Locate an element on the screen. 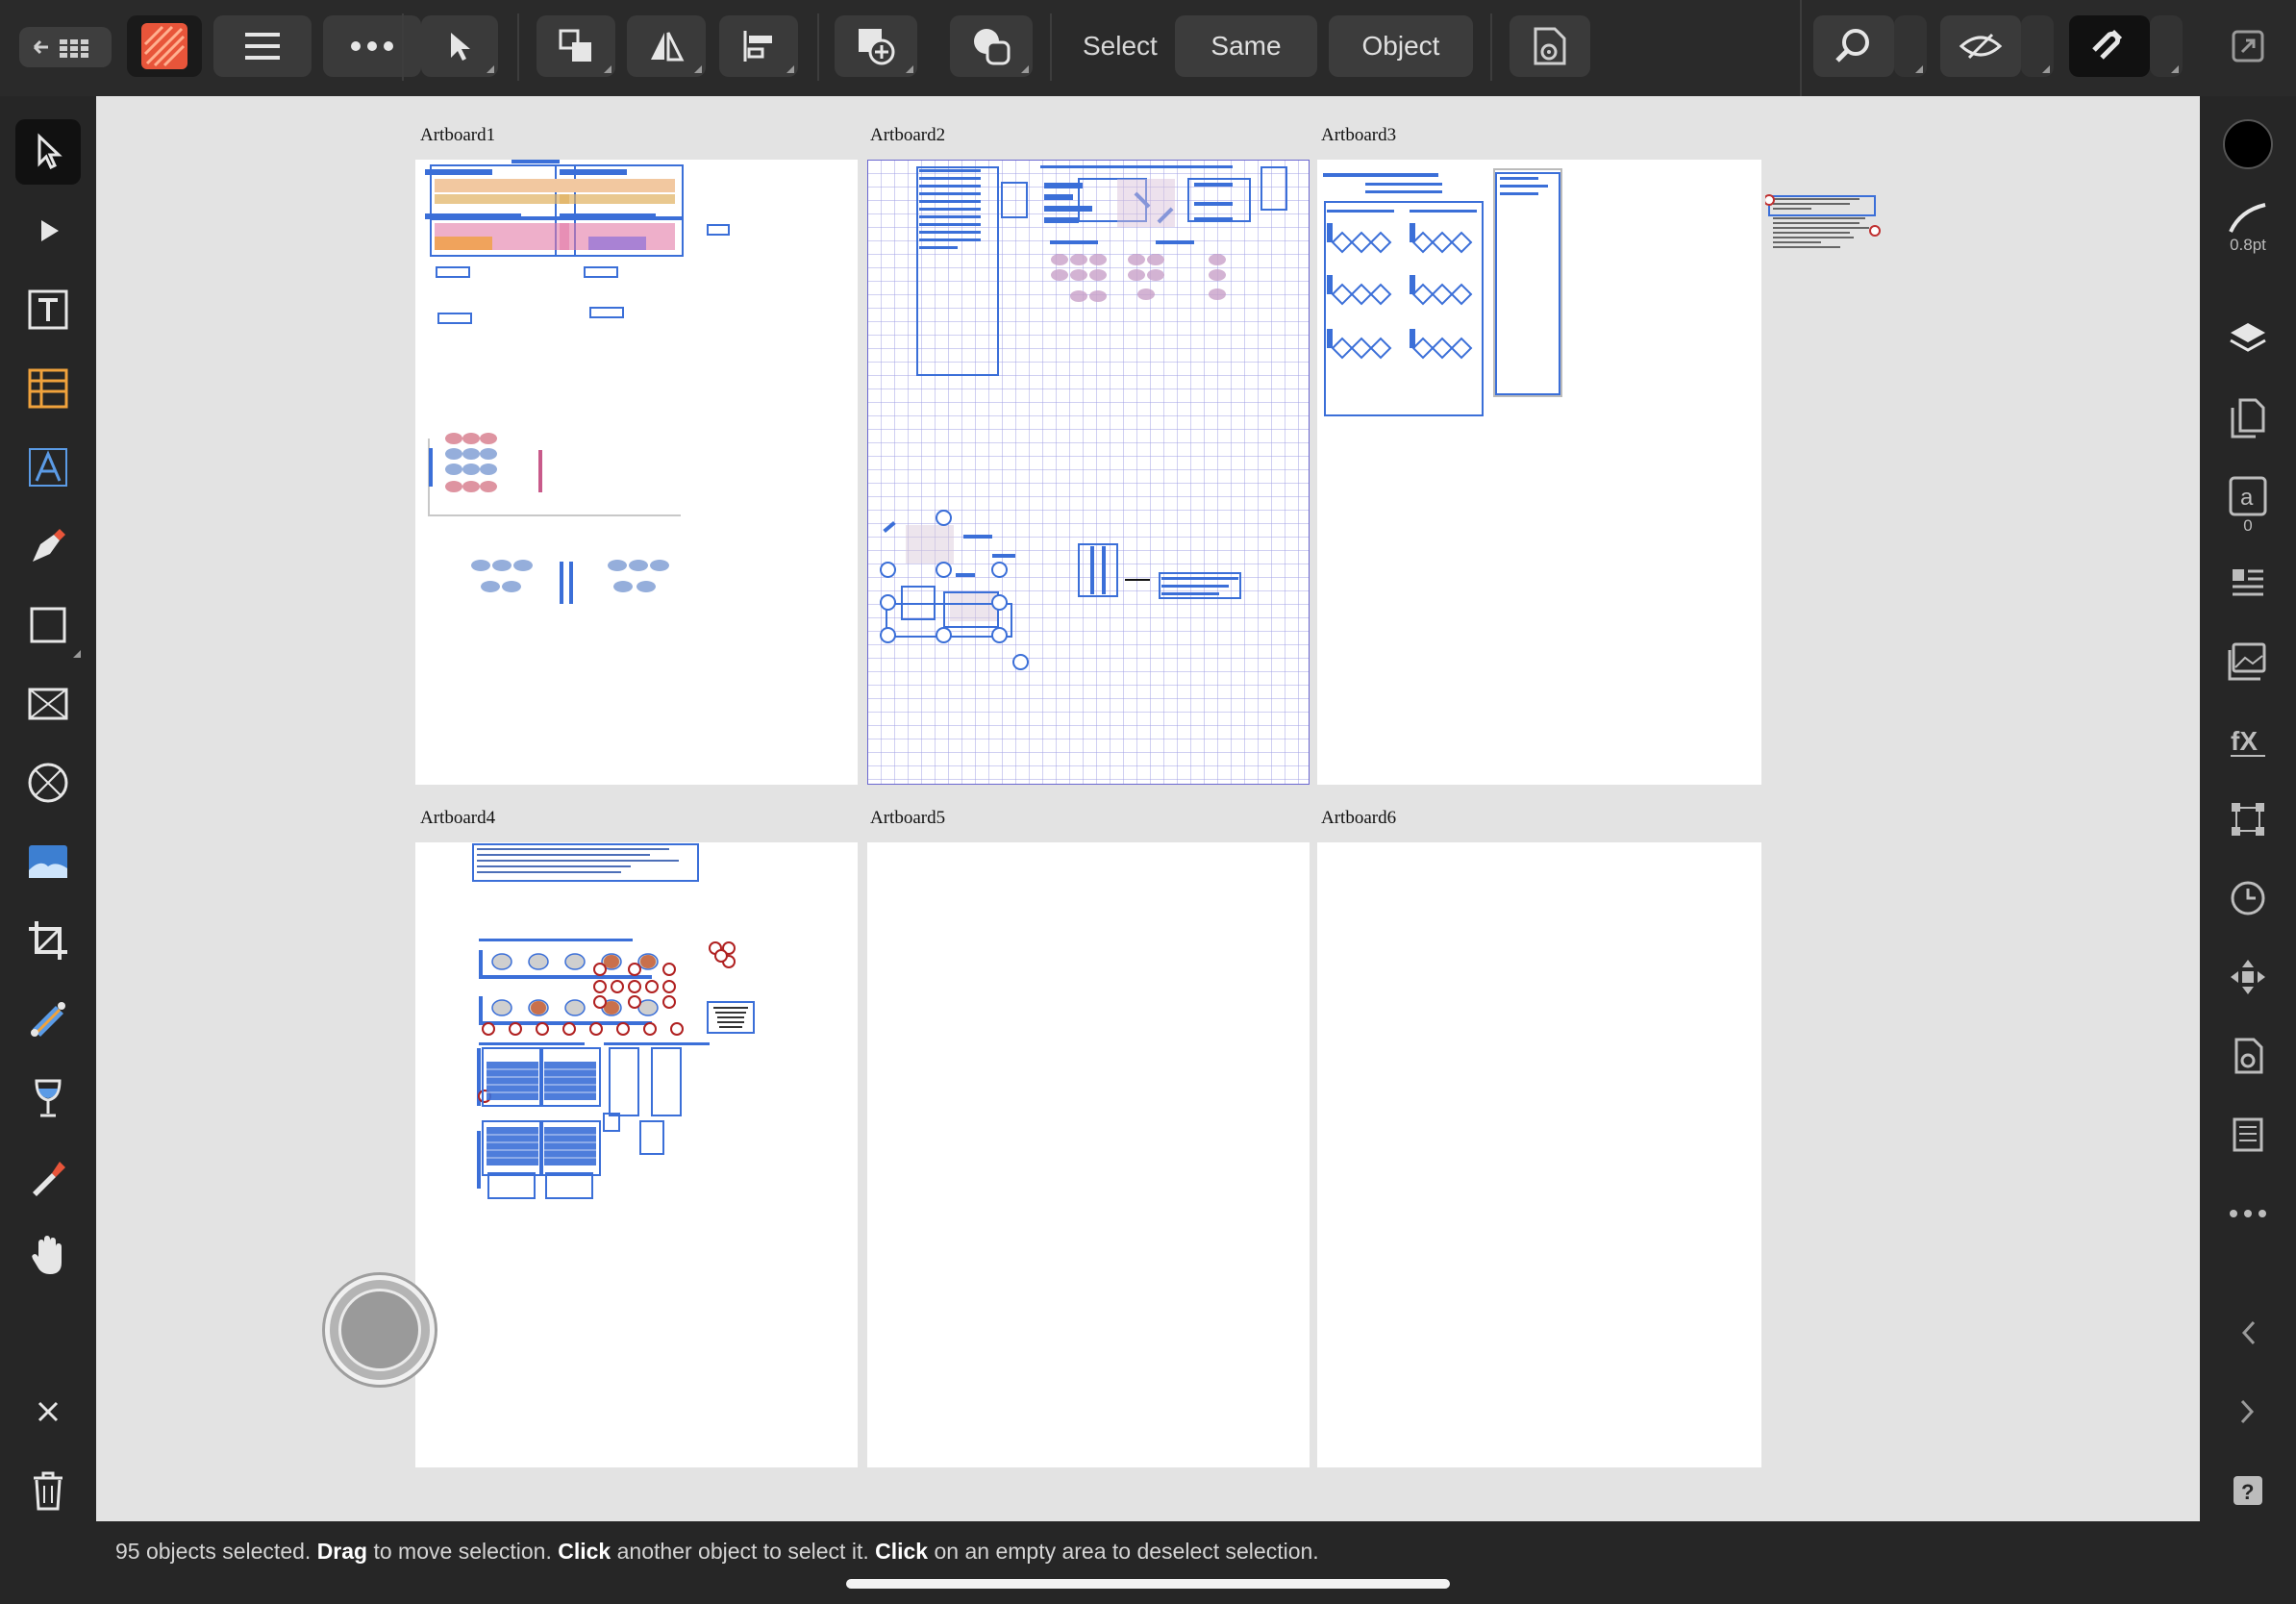 This screenshot has height=1604, width=2296. frame-text-tool is located at coordinates (48, 309).